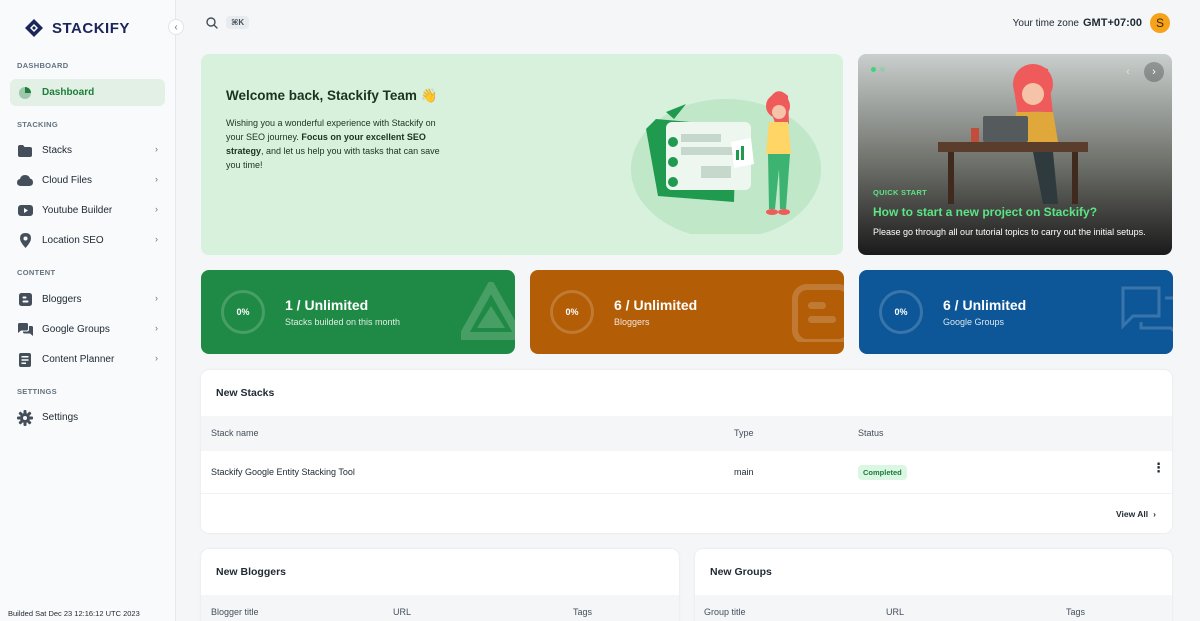 The width and height of the screenshot is (1200, 621). What do you see at coordinates (686, 433) in the screenshot?
I see `table-header: Stack name Type Status` at bounding box center [686, 433].